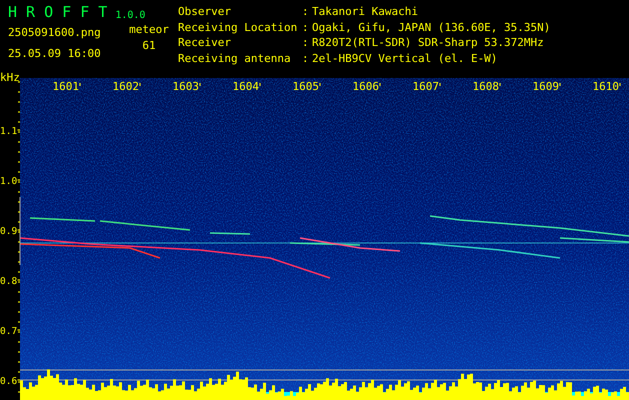 The image size is (629, 400). I want to click on info-value: 2el-HB9CV Vertical (el. E-W), so click(405, 59).